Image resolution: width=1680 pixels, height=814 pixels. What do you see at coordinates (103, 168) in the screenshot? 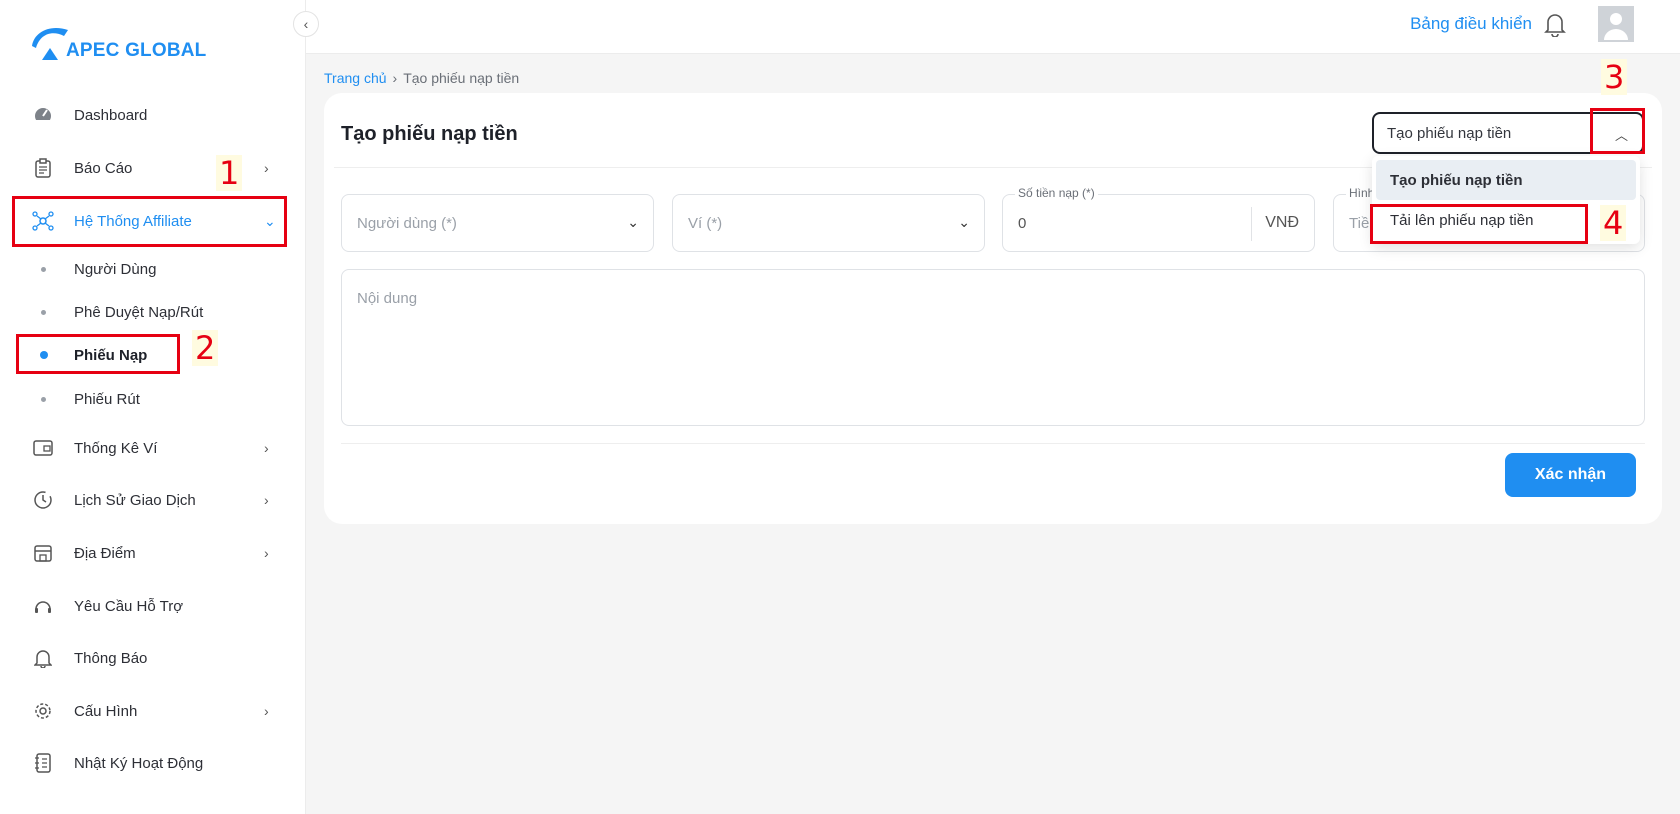
I see `sidebar-item-label: Báo Cáo` at bounding box center [103, 168].